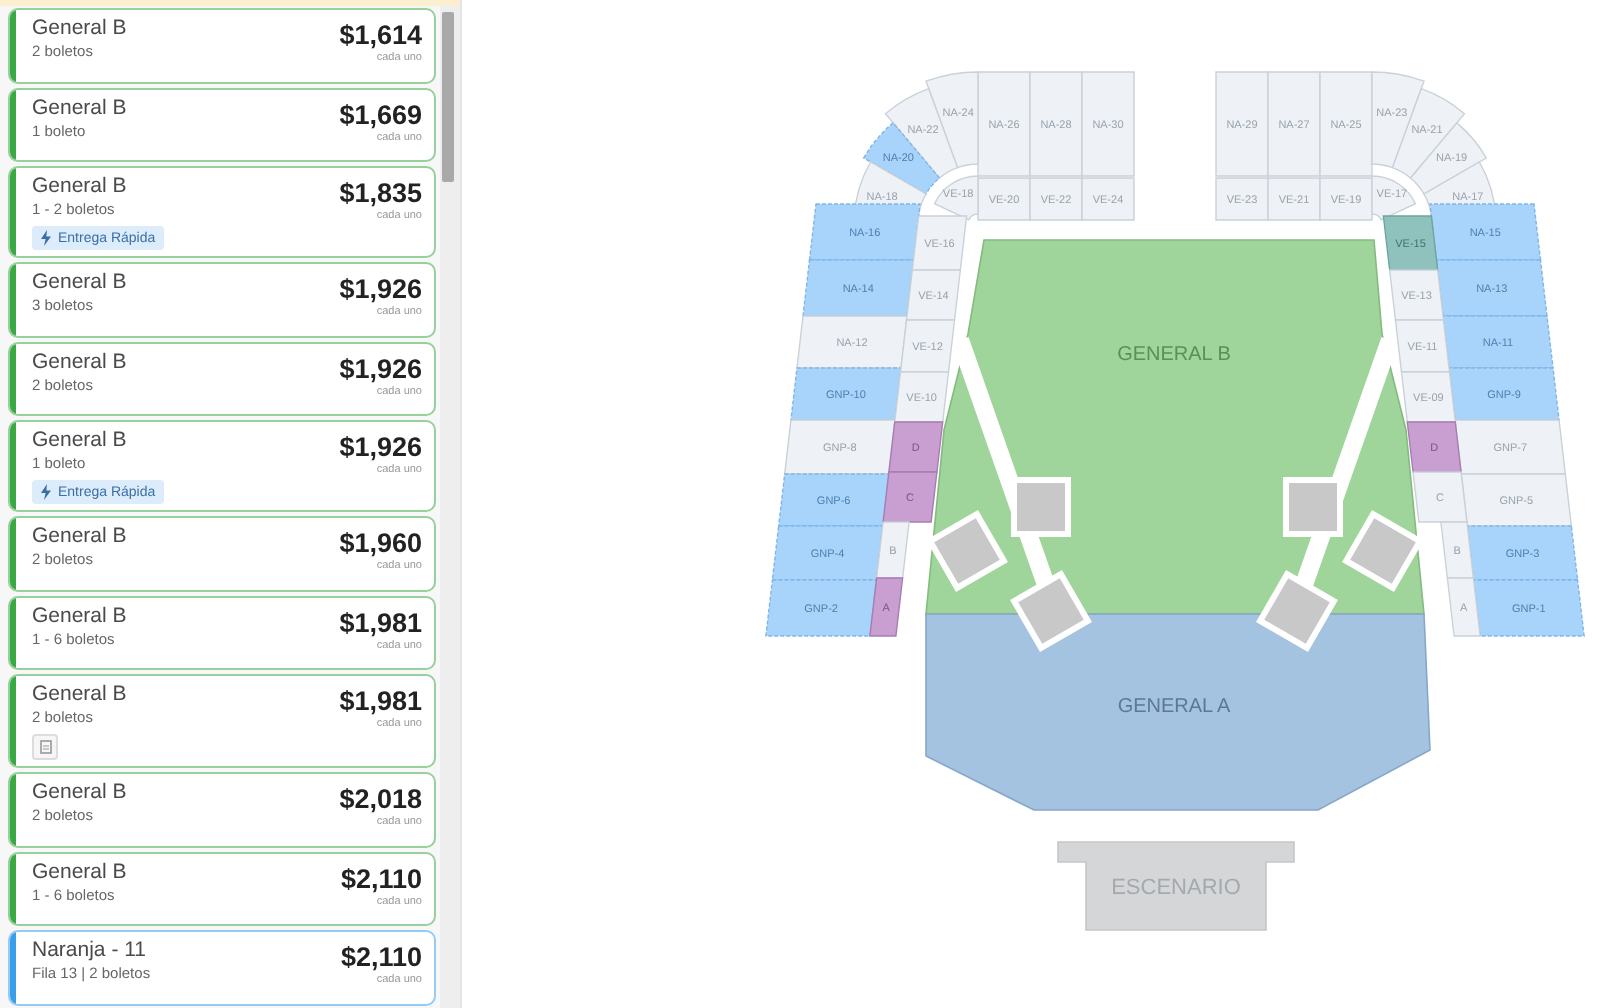 Image resolution: width=1600 pixels, height=1008 pixels. What do you see at coordinates (89, 951) in the screenshot?
I see `listing-title: Naranja - 11` at bounding box center [89, 951].